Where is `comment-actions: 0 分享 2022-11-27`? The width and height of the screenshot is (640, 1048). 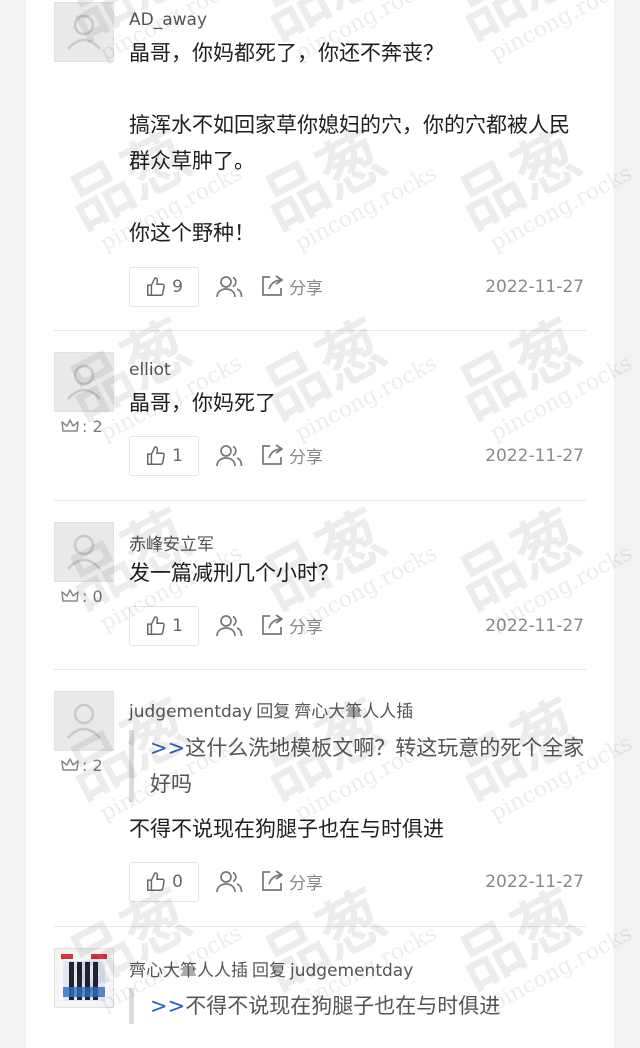 comment-actions: 0 分享 2022-11-27 is located at coordinates (356, 883).